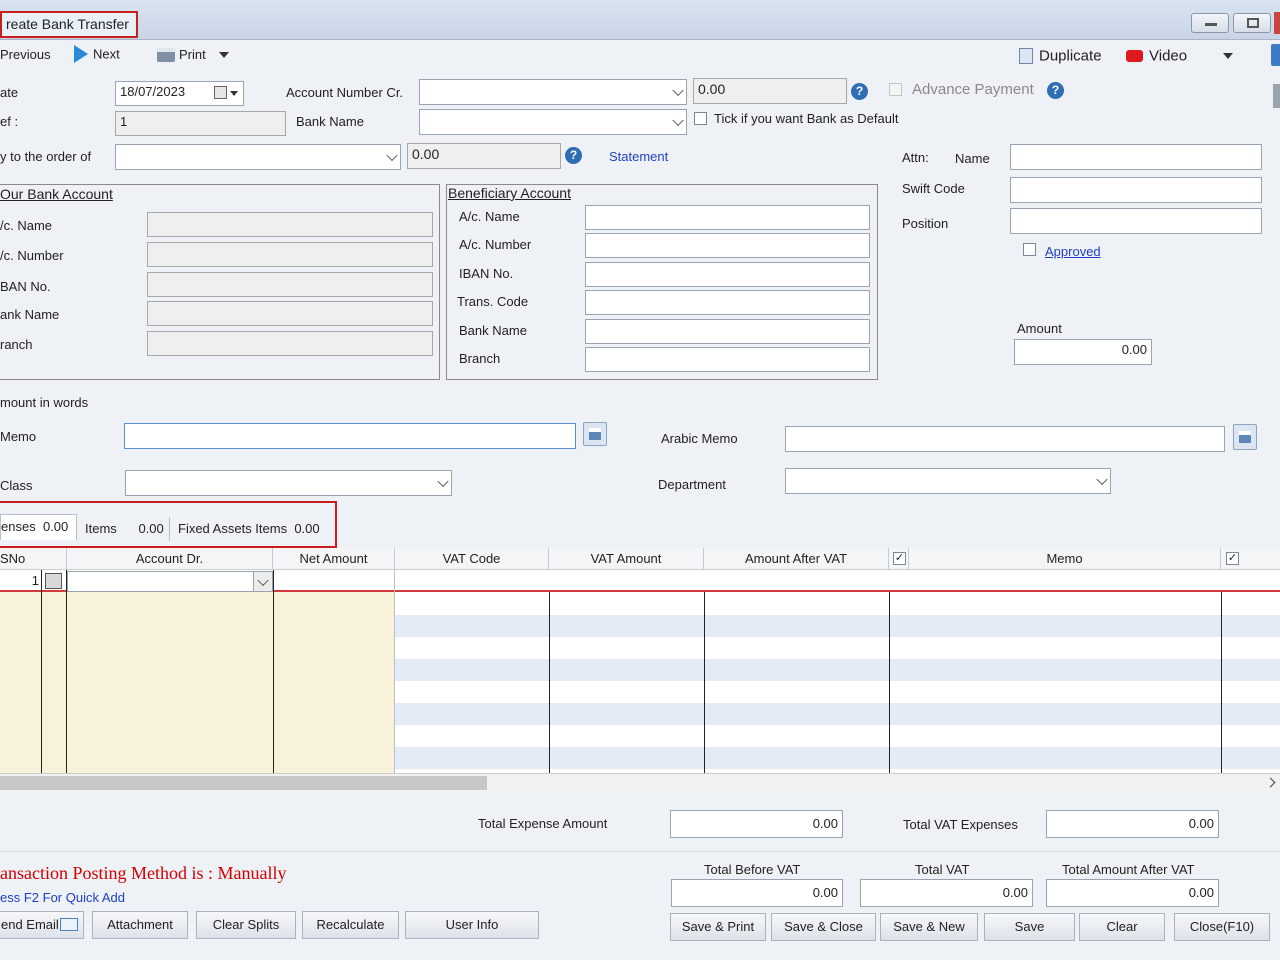  I want to click on tab-expenses-label: enses, so click(18, 526).